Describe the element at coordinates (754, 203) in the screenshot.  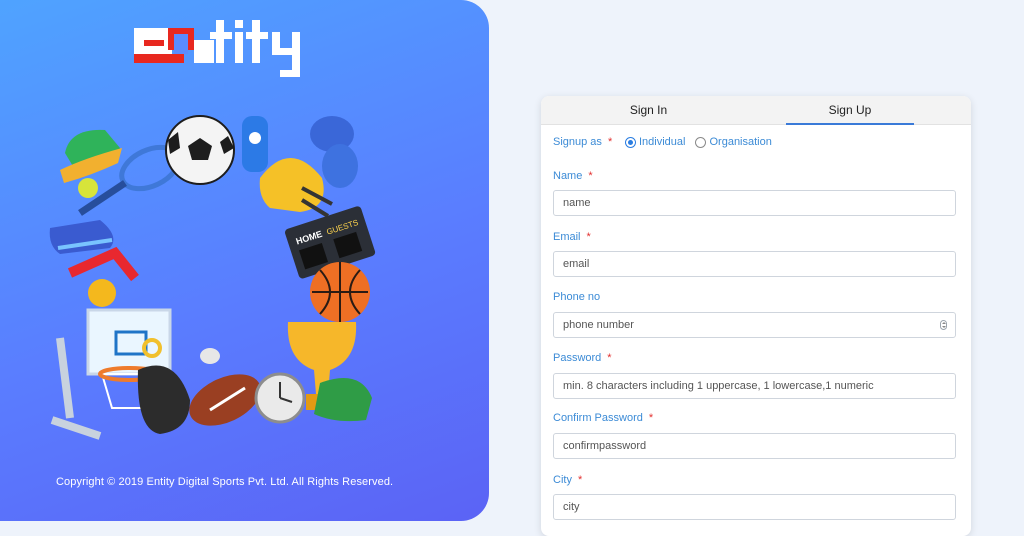
I see `name-input: name` at that location.